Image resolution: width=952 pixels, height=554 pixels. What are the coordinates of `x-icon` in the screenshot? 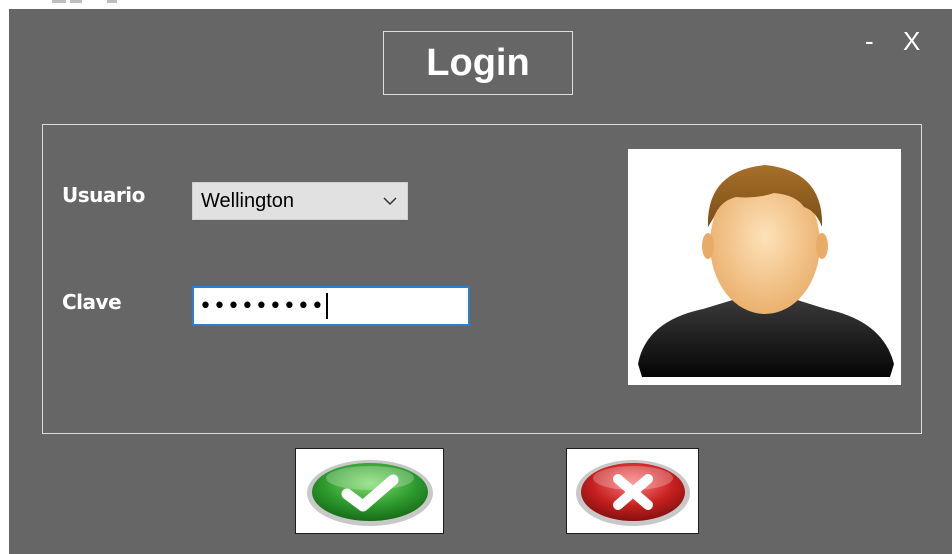 It's located at (632, 493).